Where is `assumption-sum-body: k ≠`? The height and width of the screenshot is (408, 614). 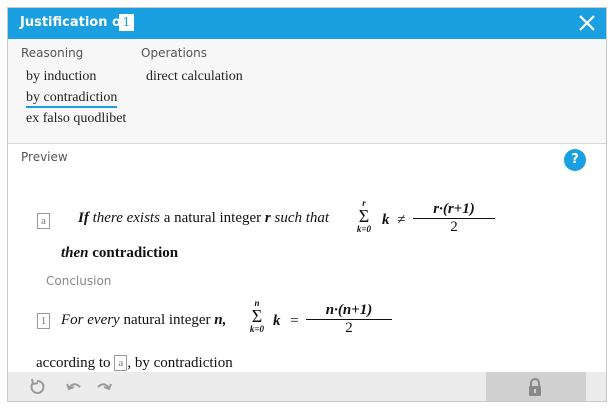
assumption-sum-body: k ≠ is located at coordinates (393, 220).